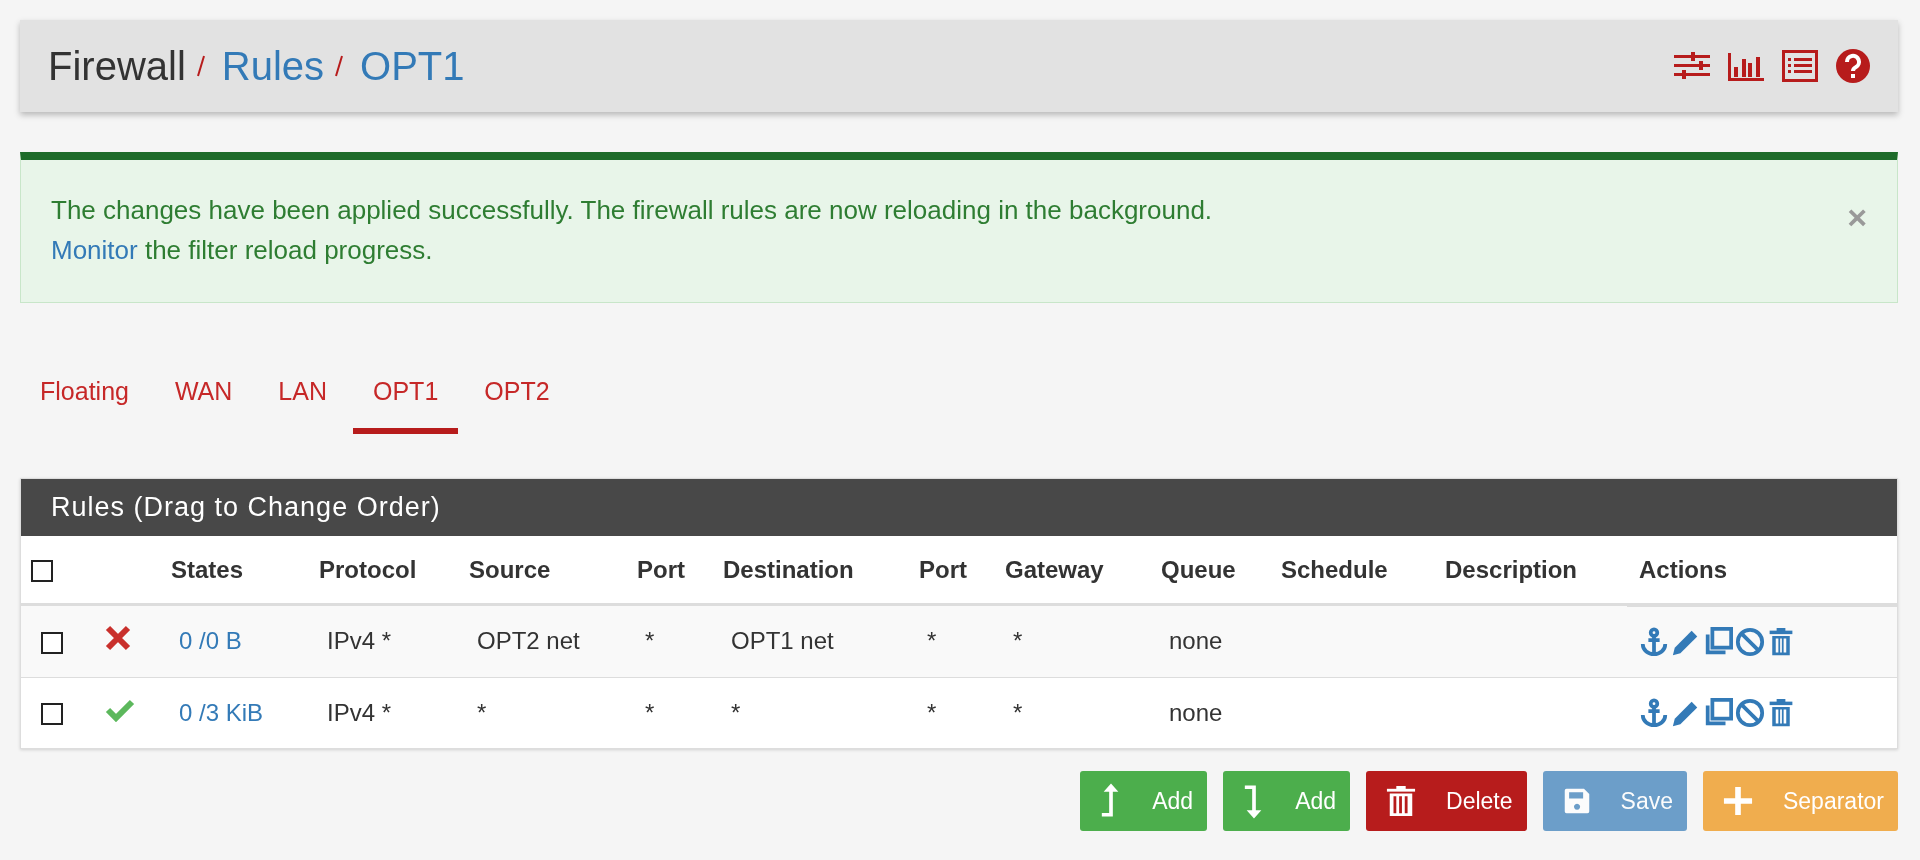 Image resolution: width=1920 pixels, height=860 pixels. Describe the element at coordinates (1800, 66) in the screenshot. I see `list-icon` at that location.